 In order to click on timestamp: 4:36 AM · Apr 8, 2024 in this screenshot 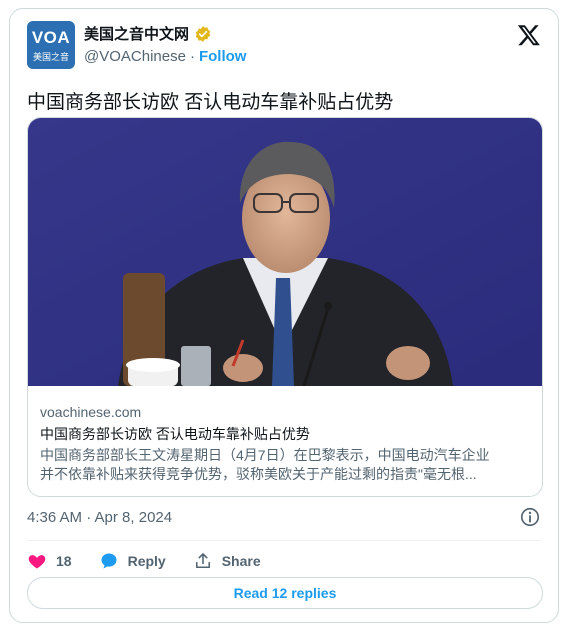, I will do `click(99, 517)`.